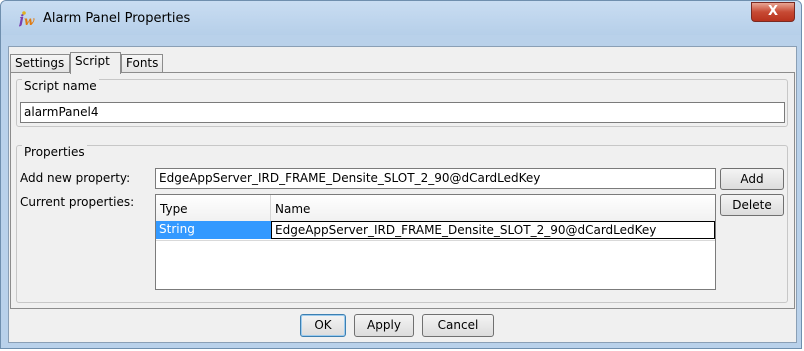 Image resolution: width=804 pixels, height=351 pixels. Describe the element at coordinates (402, 112) in the screenshot. I see `script-name-input: alarmPanel4` at that location.